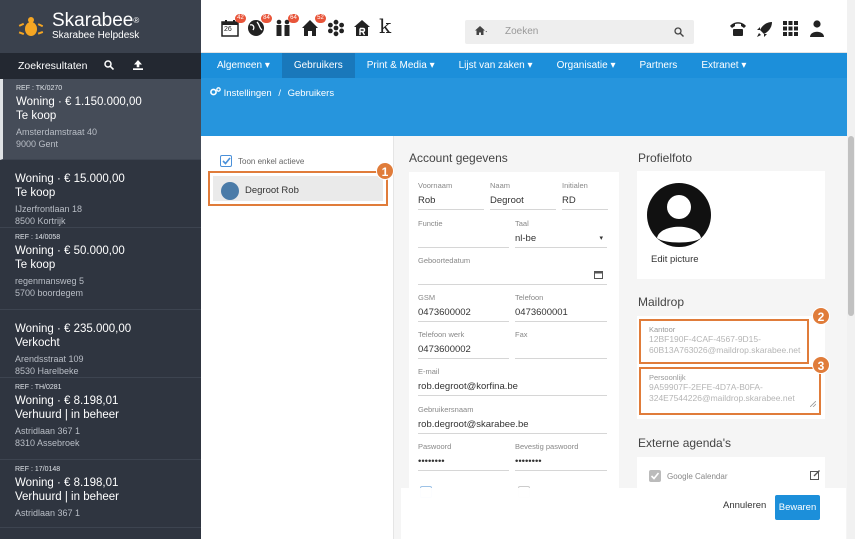  What do you see at coordinates (38, 387) in the screenshot?
I see `result-ref: REF : TH/0281` at bounding box center [38, 387].